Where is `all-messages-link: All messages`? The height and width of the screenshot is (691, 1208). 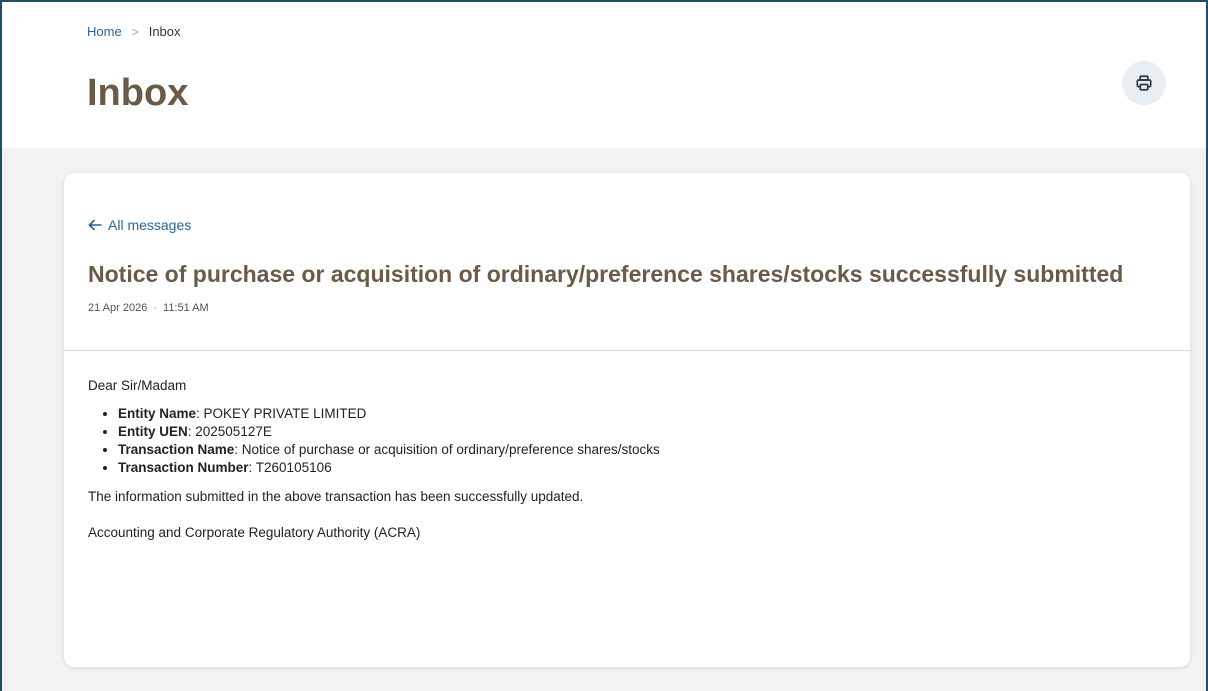 all-messages-link: All messages is located at coordinates (139, 225).